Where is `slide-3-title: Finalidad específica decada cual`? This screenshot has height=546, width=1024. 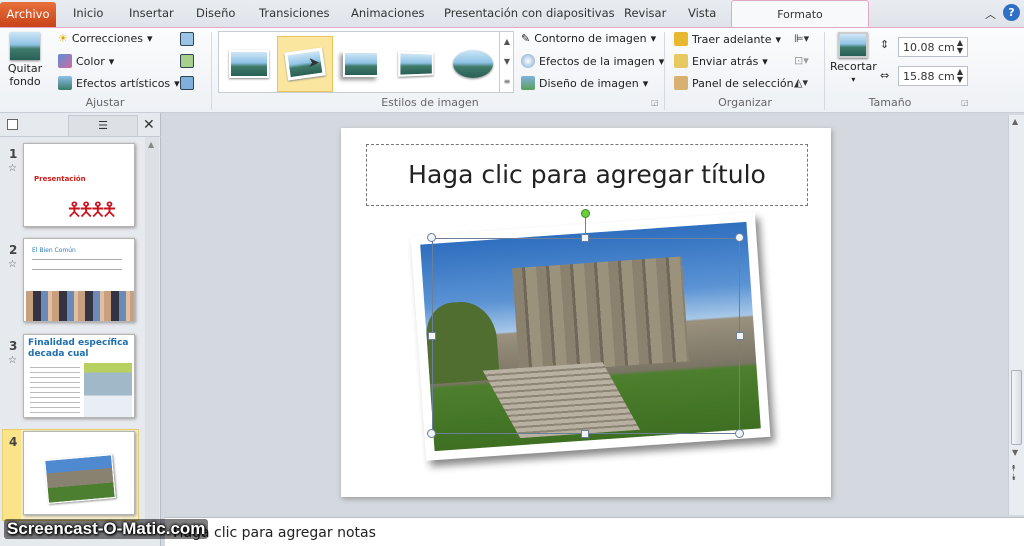 slide-3-title: Finalidad específica decada cual is located at coordinates (78, 348).